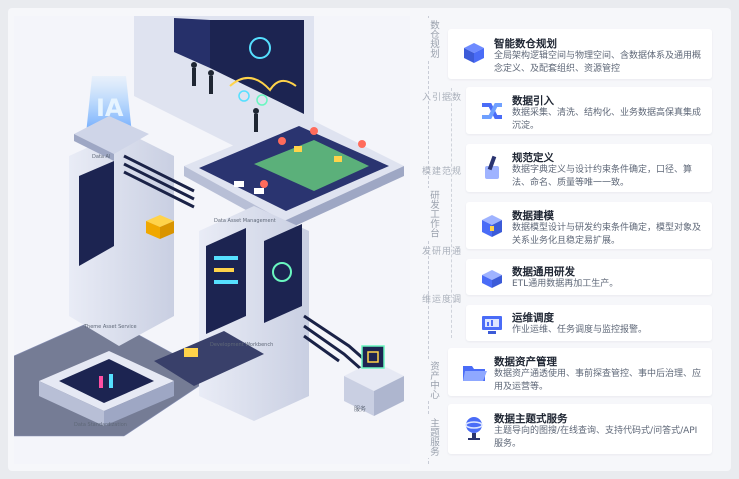  Describe the element at coordinates (492, 325) in the screenshot. I see `monitor-icon` at that location.